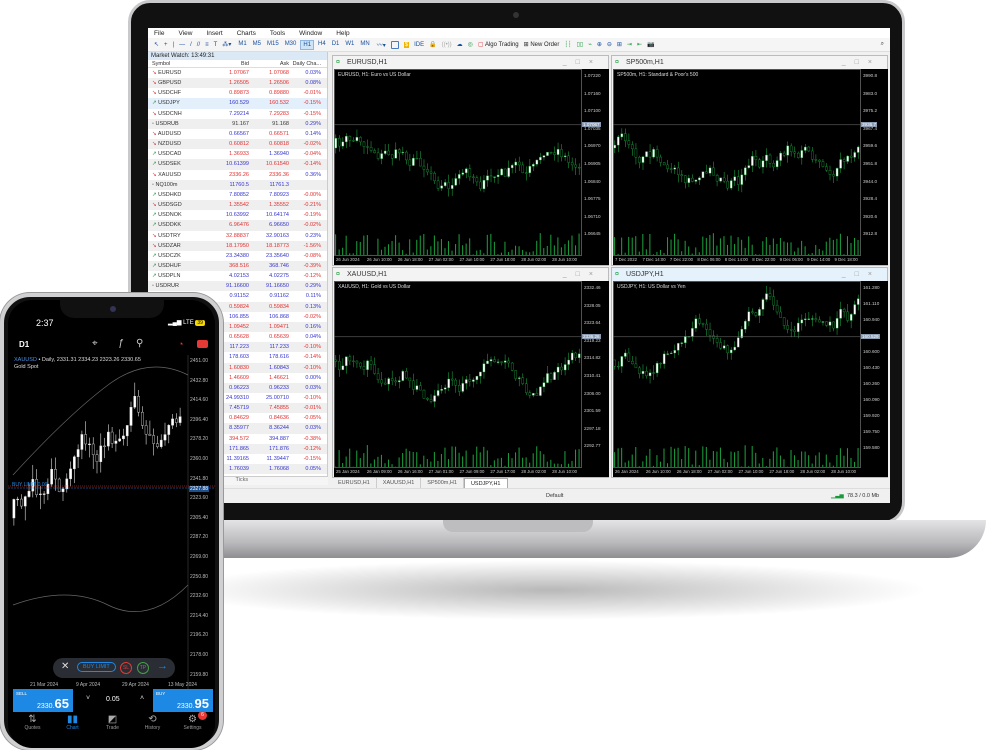 This screenshot has height=750, width=999. Describe the element at coordinates (152, 722) in the screenshot. I see `nav-history: ⟲ History` at that location.